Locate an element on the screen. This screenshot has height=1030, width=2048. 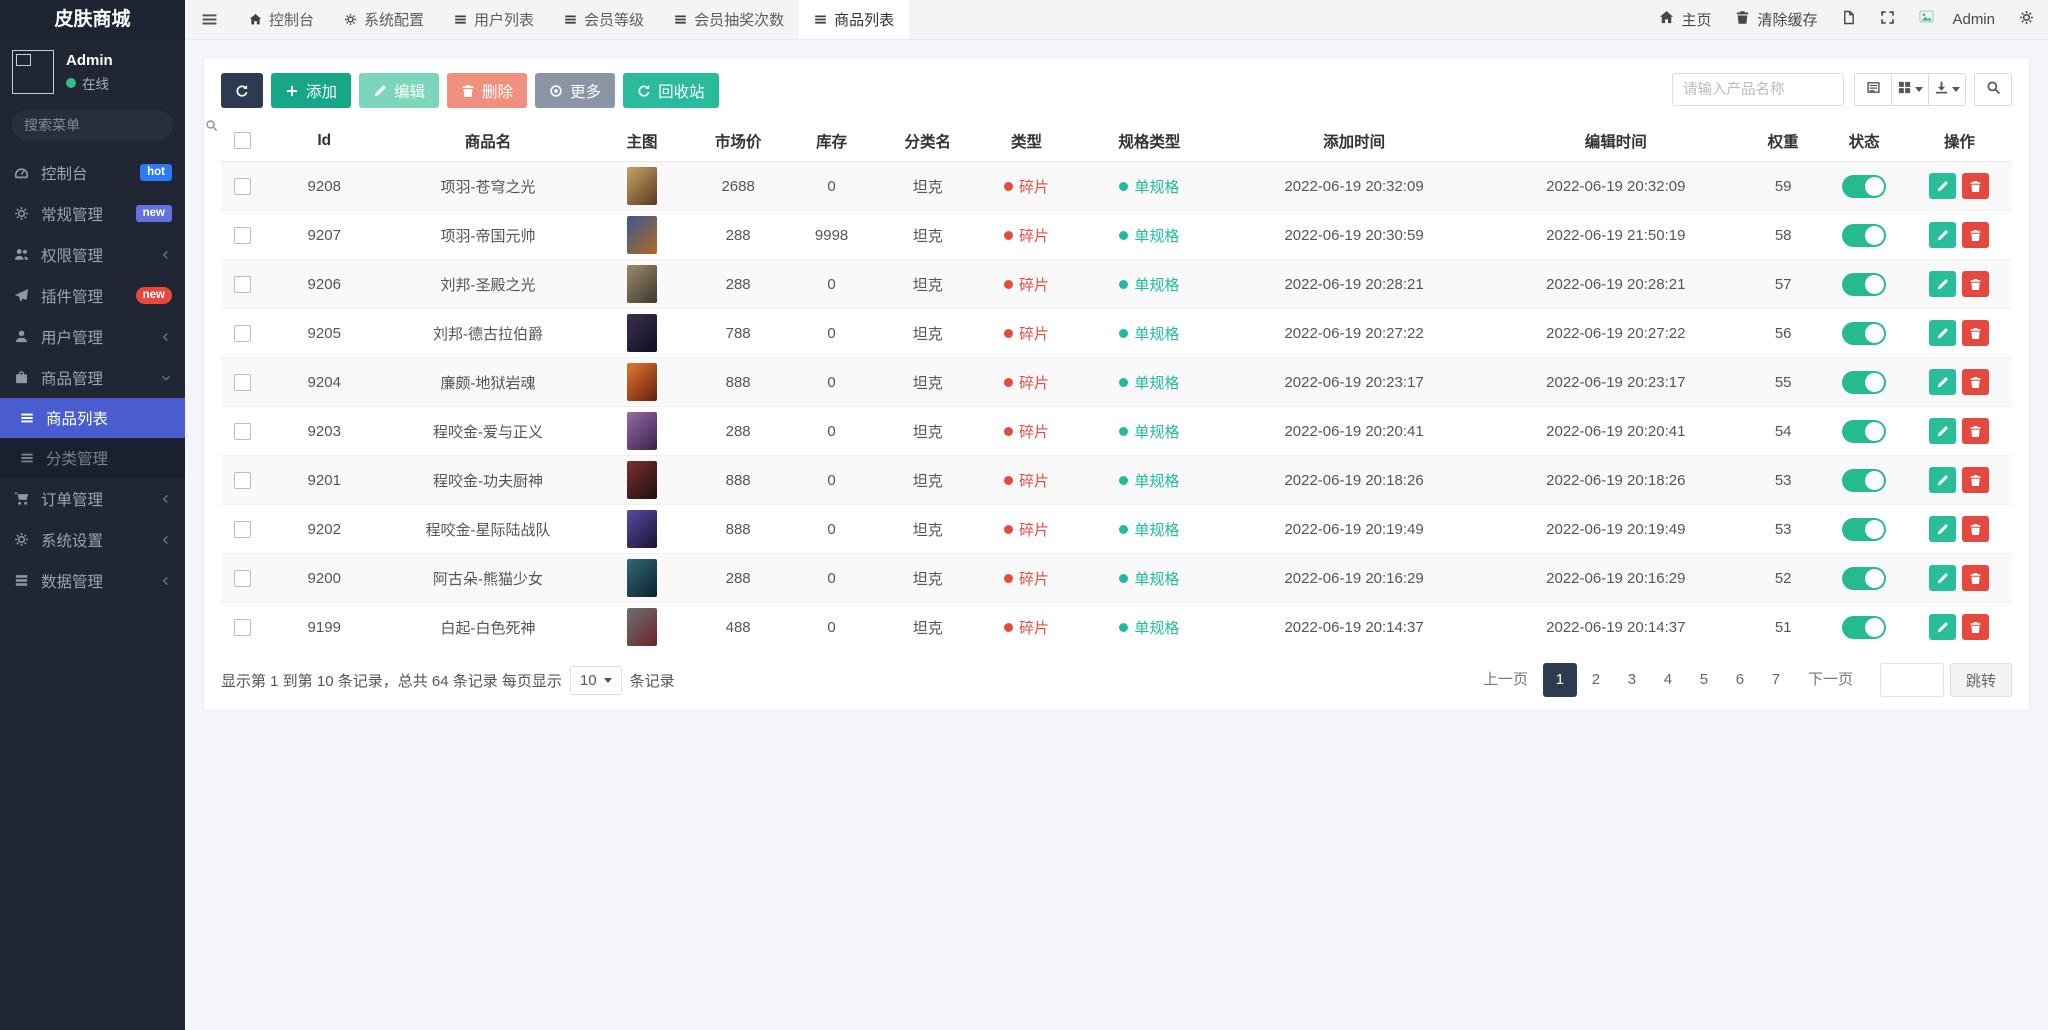
home-link: 主页 is located at coordinates (1685, 19).